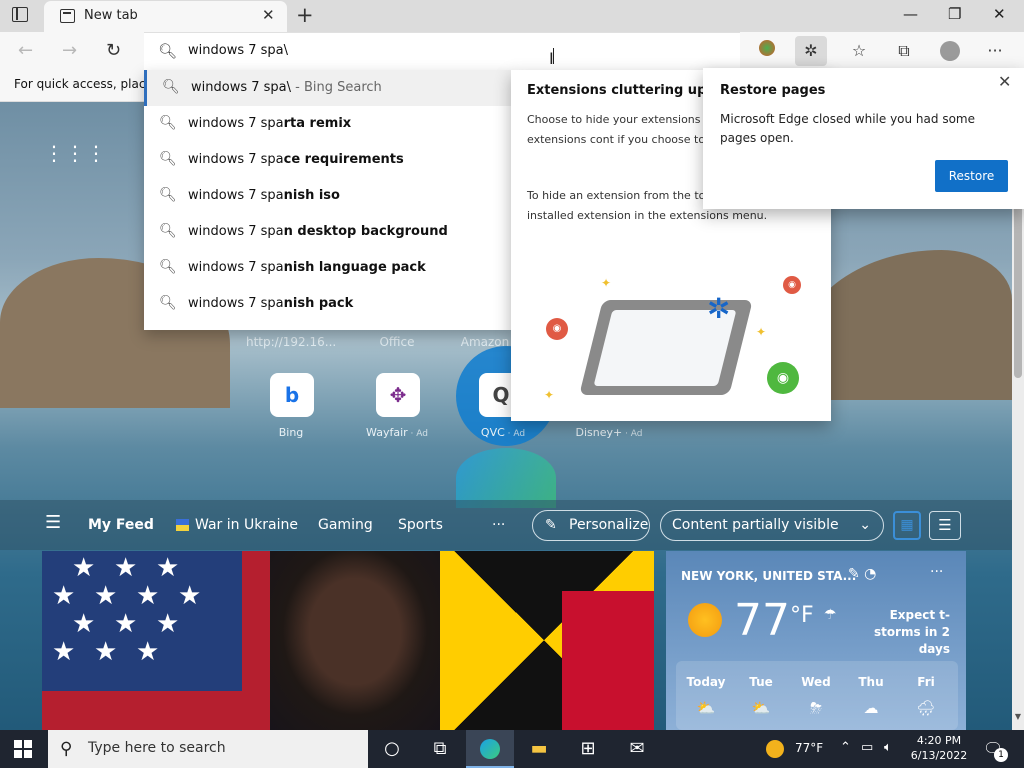  I want to click on forward-button: →, so click(69, 50).